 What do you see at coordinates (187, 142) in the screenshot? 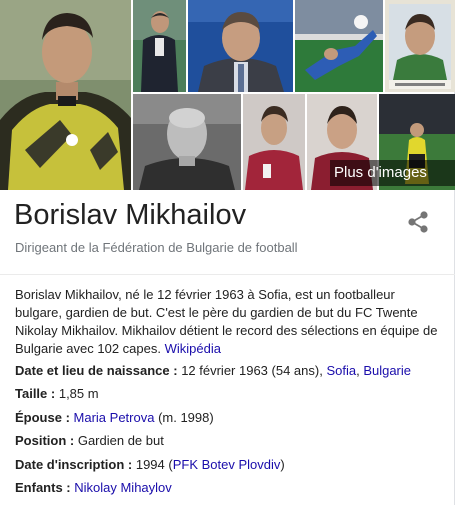
I see `image-tile-bw` at bounding box center [187, 142].